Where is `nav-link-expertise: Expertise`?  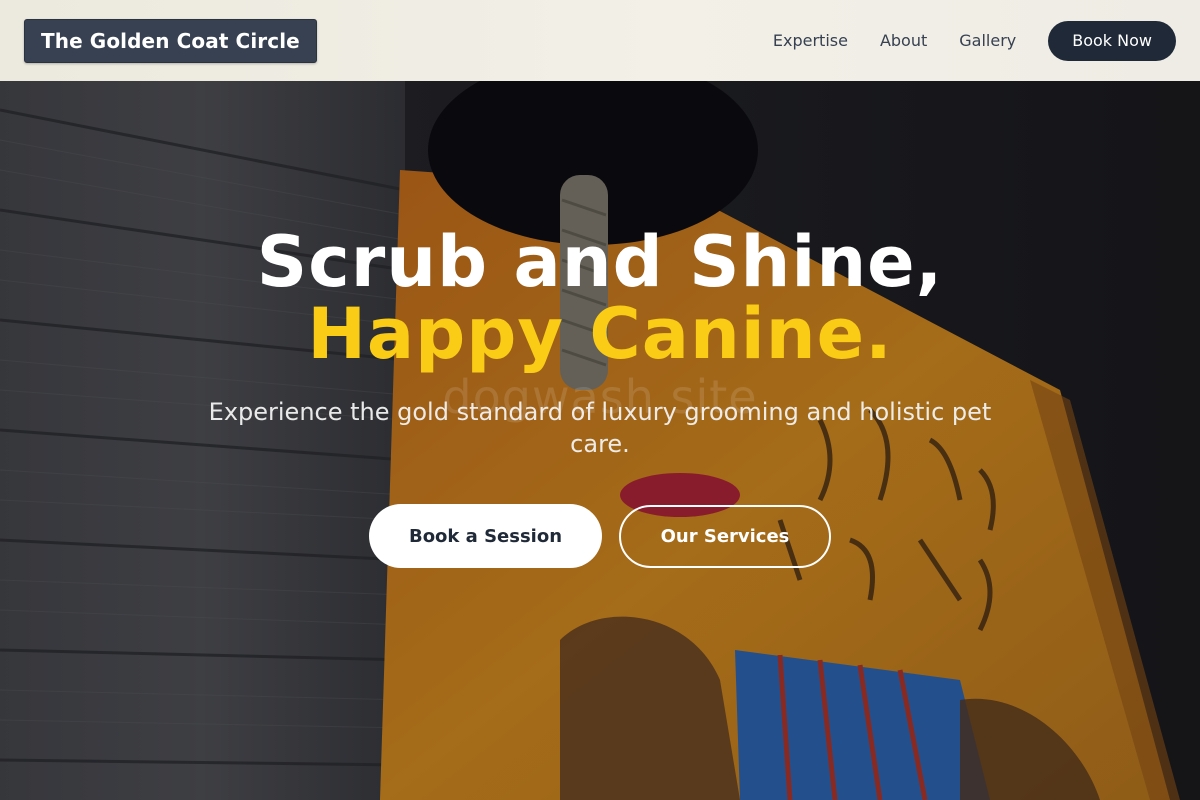 nav-link-expertise: Expertise is located at coordinates (810, 40).